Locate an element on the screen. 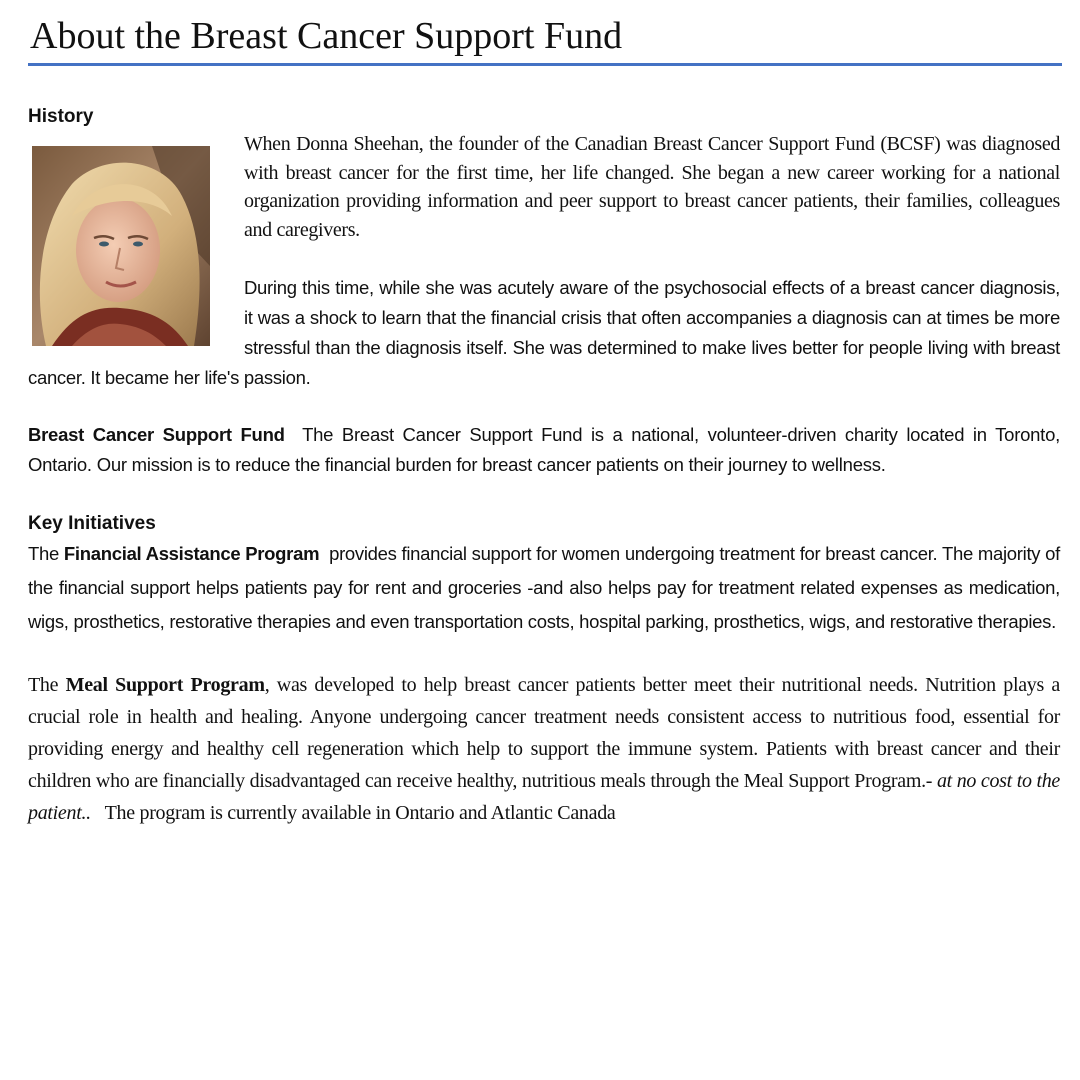 Image resolution: width=1080 pixels, height=1080 pixels. page-title: About the Breast Cancer Support Fund is located at coordinates (326, 36).